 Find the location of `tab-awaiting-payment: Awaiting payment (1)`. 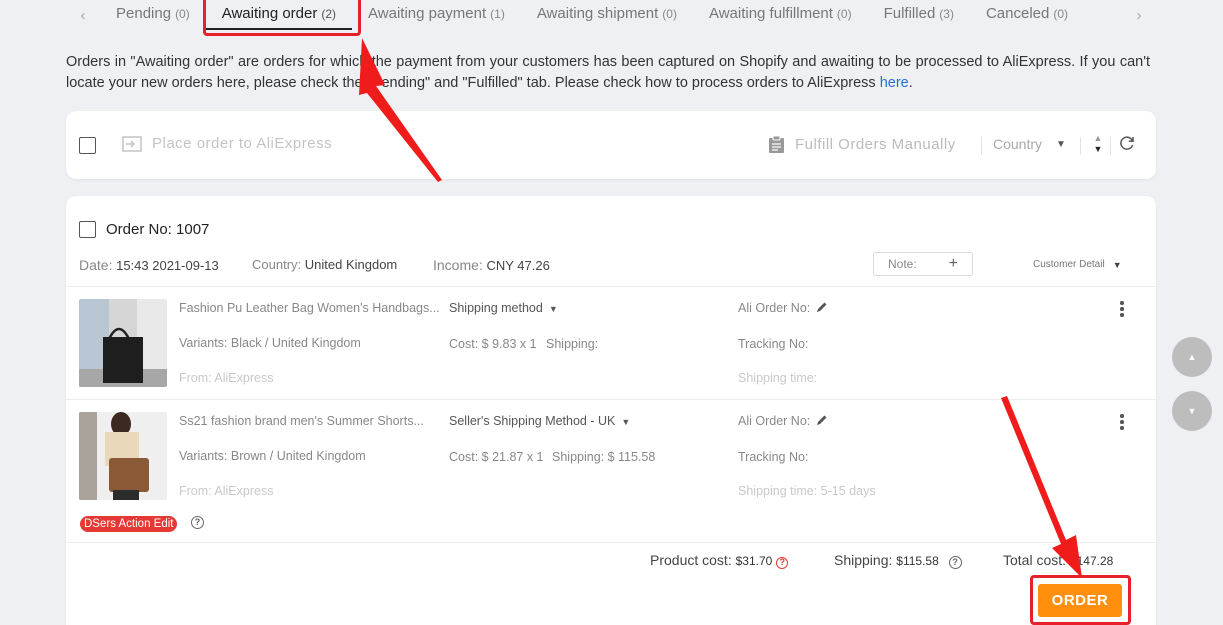

tab-awaiting-payment: Awaiting payment (1) is located at coordinates (436, 15).